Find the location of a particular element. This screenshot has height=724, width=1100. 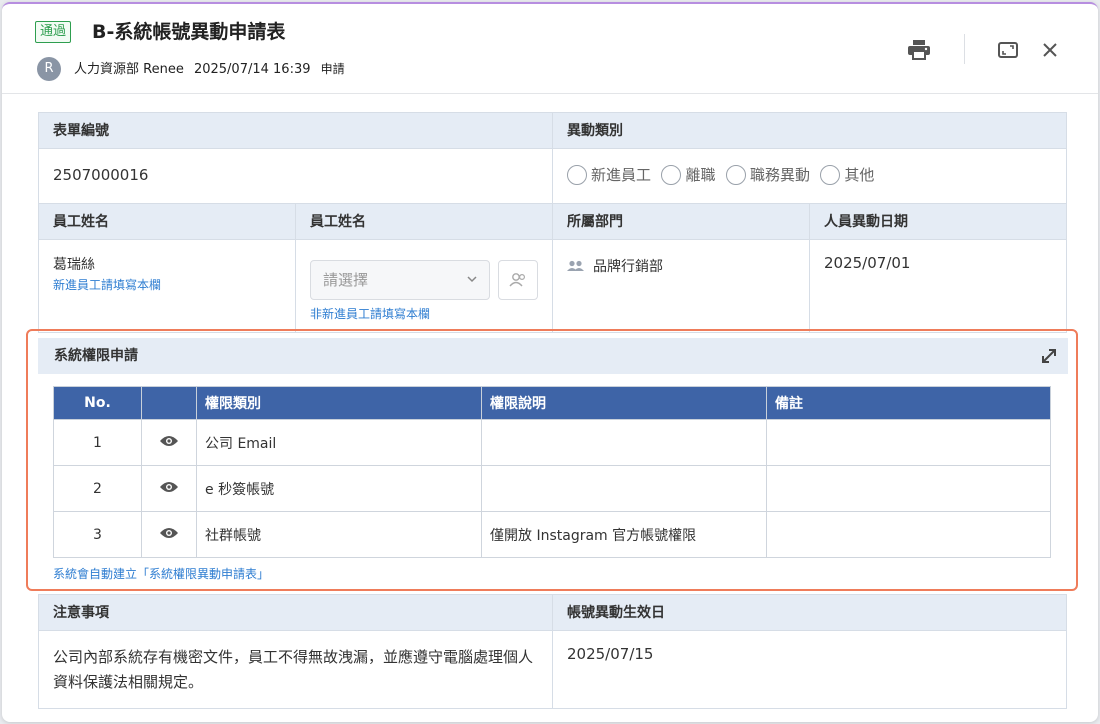

employee-select: 請選擇 is located at coordinates (400, 280).